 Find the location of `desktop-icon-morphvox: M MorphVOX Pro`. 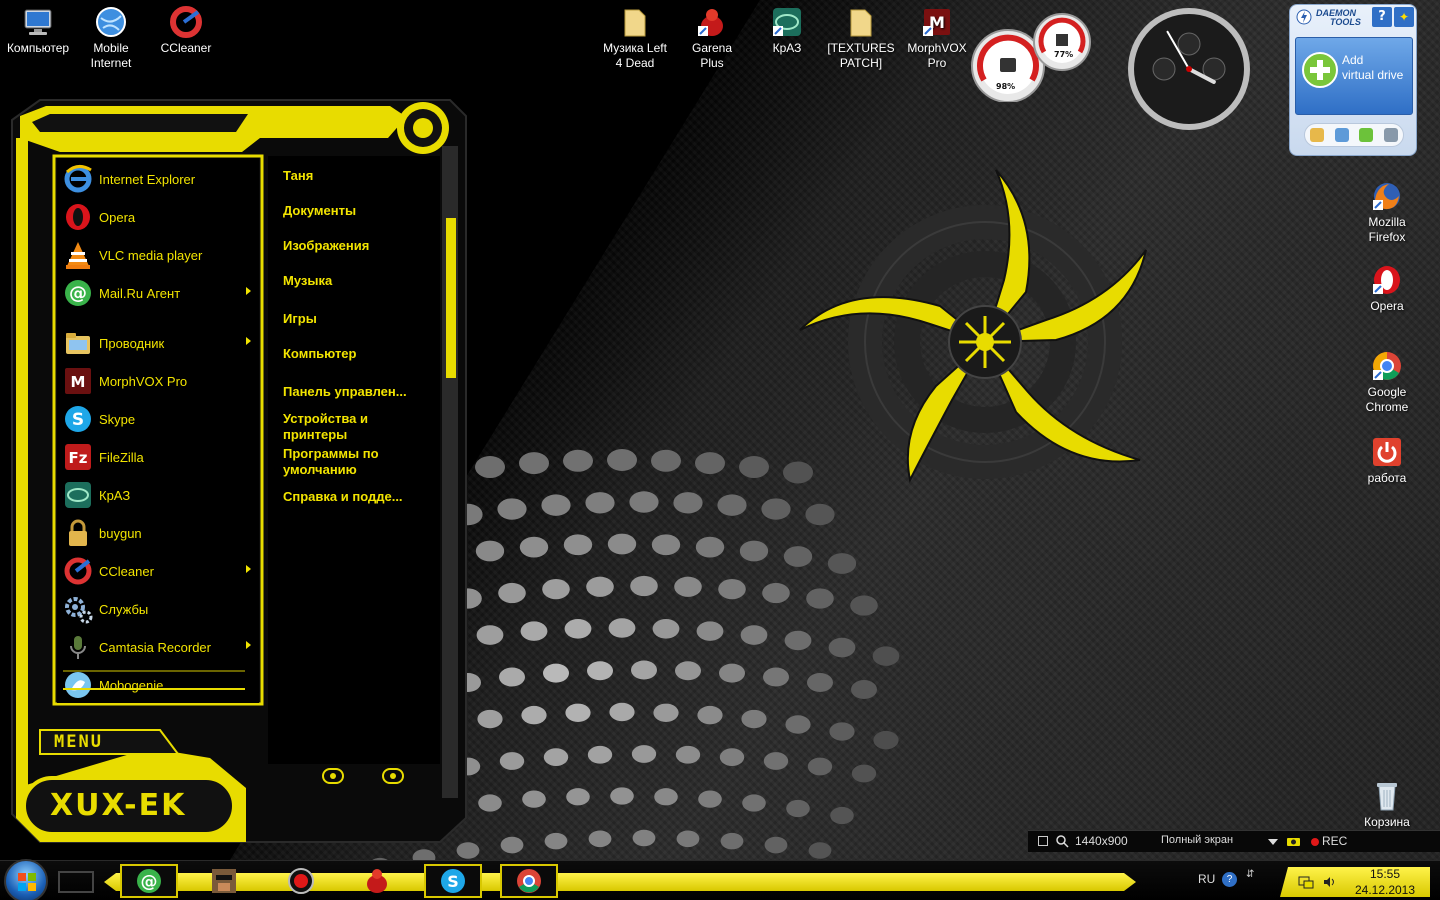

desktop-icon-morphvox: M MorphVOX Pro is located at coordinates (937, 38).